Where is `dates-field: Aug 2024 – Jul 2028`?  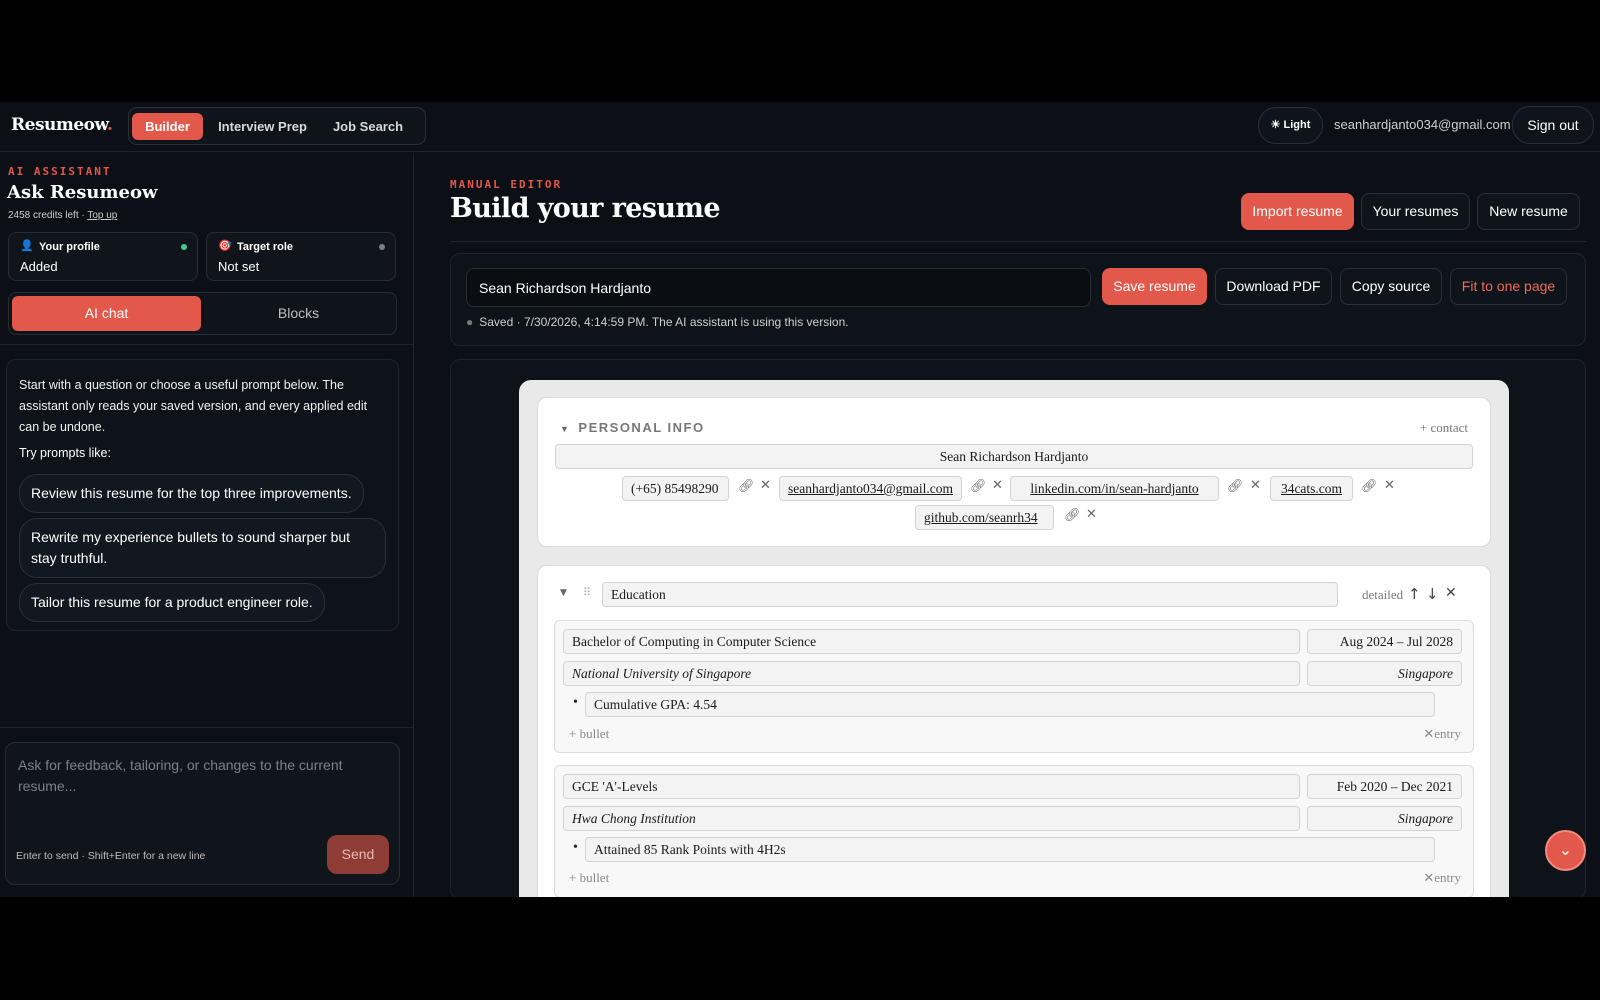
dates-field: Aug 2024 – Jul 2028 is located at coordinates (1384, 641).